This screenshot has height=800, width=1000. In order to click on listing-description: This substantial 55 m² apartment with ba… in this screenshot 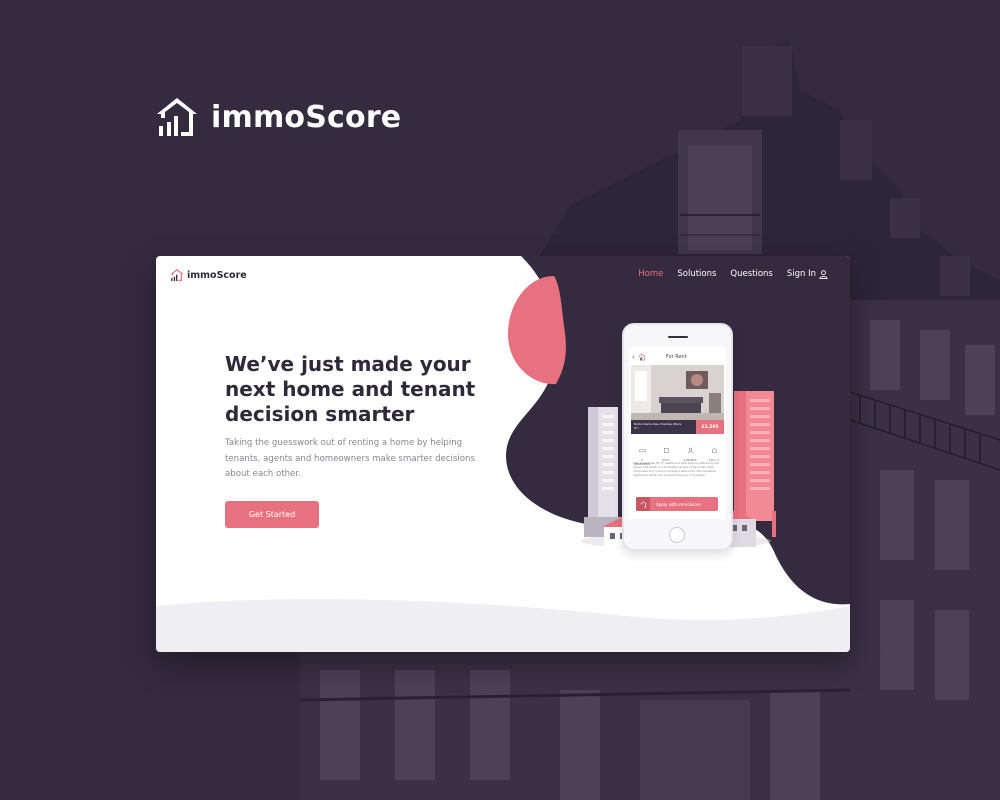, I will do `click(676, 469)`.